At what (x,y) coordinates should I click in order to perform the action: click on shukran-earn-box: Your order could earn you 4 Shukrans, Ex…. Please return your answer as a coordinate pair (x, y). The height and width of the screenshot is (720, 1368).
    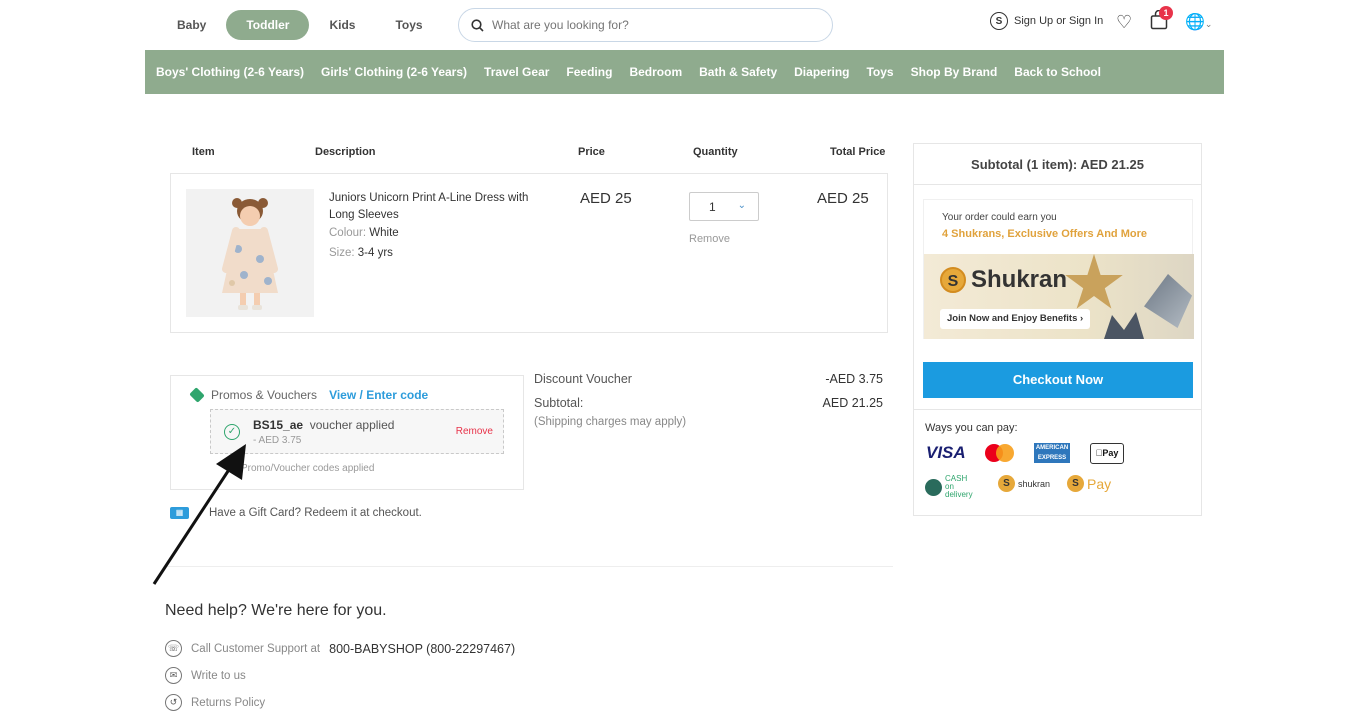
    Looking at the image, I should click on (1058, 269).